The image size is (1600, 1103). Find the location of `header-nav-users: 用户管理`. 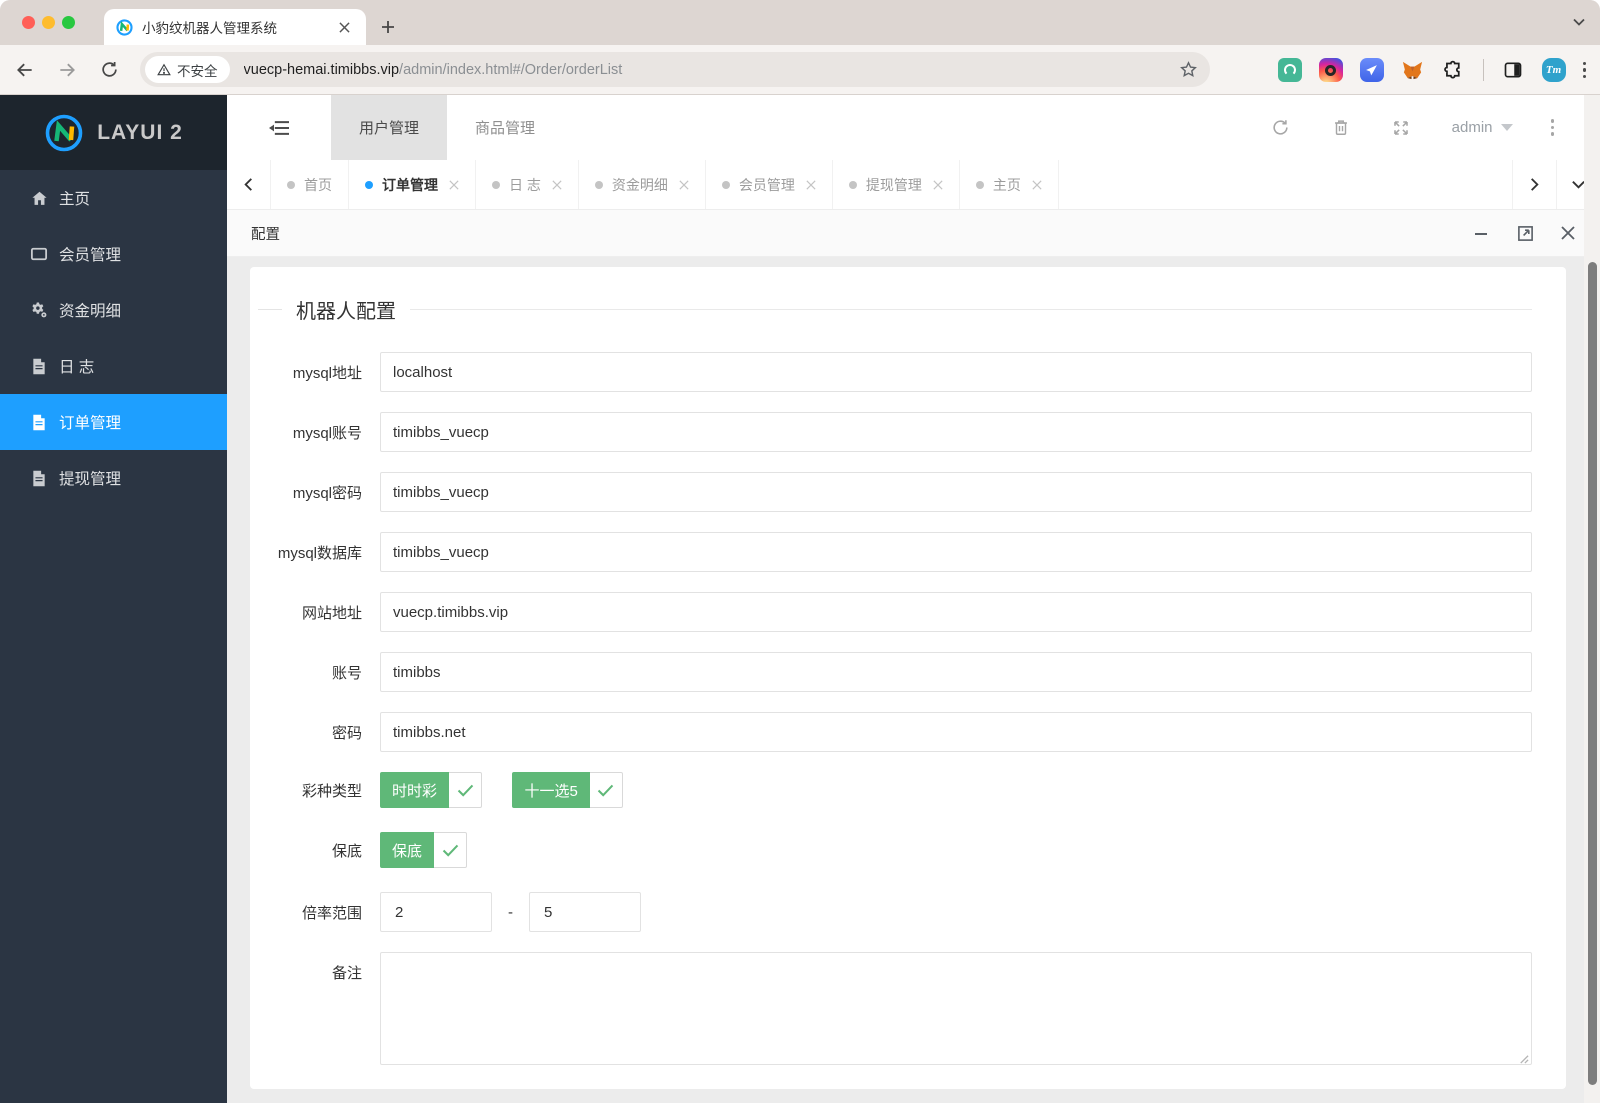

header-nav-users: 用户管理 is located at coordinates (389, 127).